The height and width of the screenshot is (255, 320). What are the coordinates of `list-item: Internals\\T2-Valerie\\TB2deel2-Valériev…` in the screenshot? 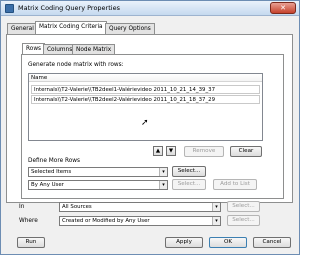 It's located at (145, 99).